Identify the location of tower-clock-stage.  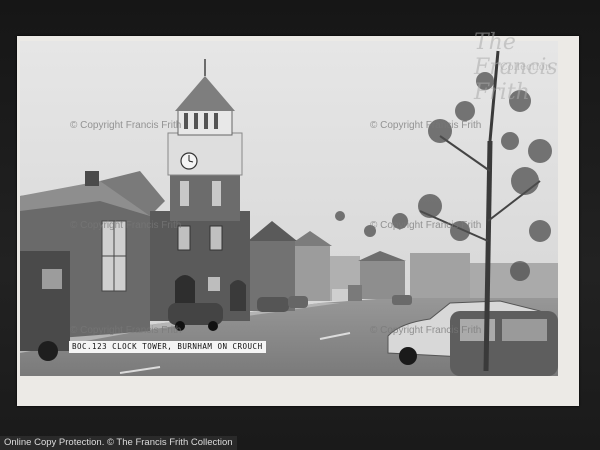
(205, 154).